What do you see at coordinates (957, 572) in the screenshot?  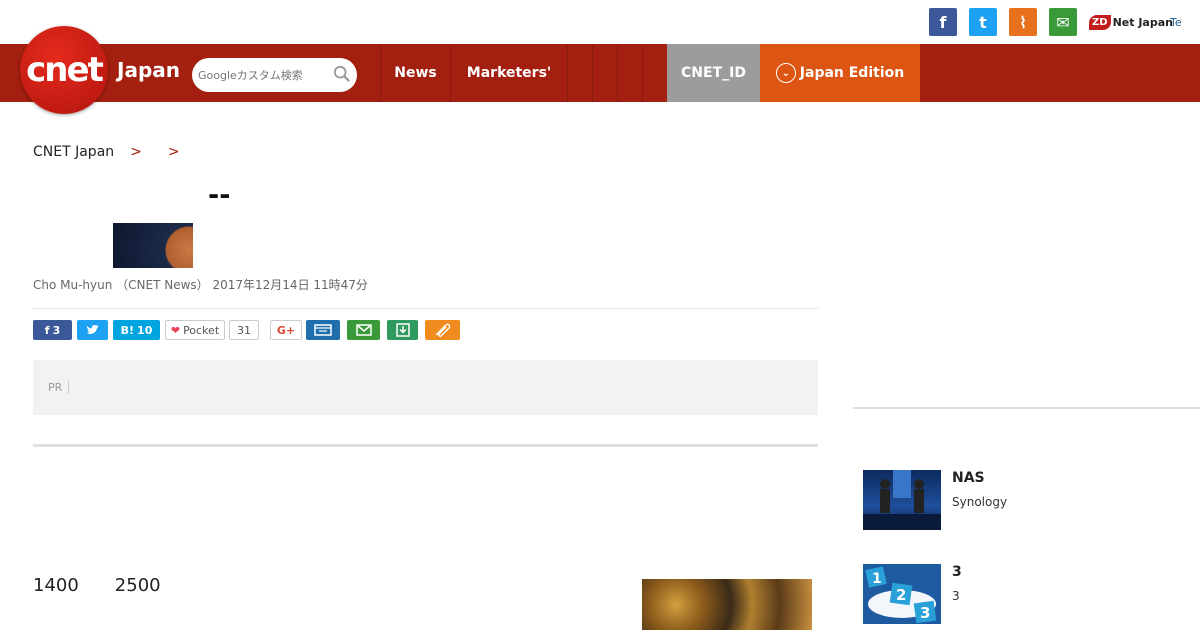 I see `sidebar-item-title: 3` at bounding box center [957, 572].